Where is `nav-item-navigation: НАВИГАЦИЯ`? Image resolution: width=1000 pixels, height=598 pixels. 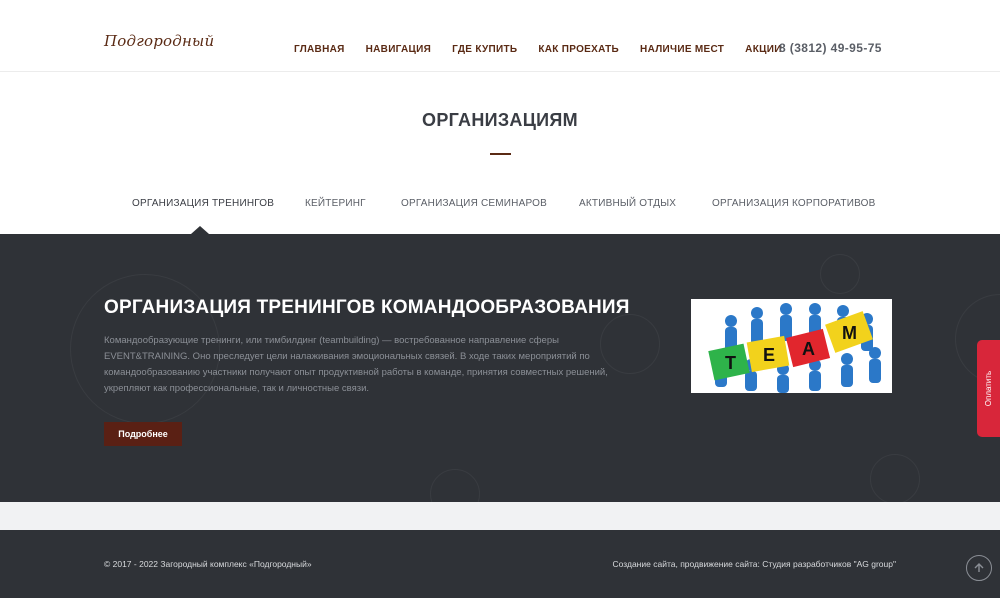
nav-item-navigation: НАВИГАЦИЯ is located at coordinates (399, 49).